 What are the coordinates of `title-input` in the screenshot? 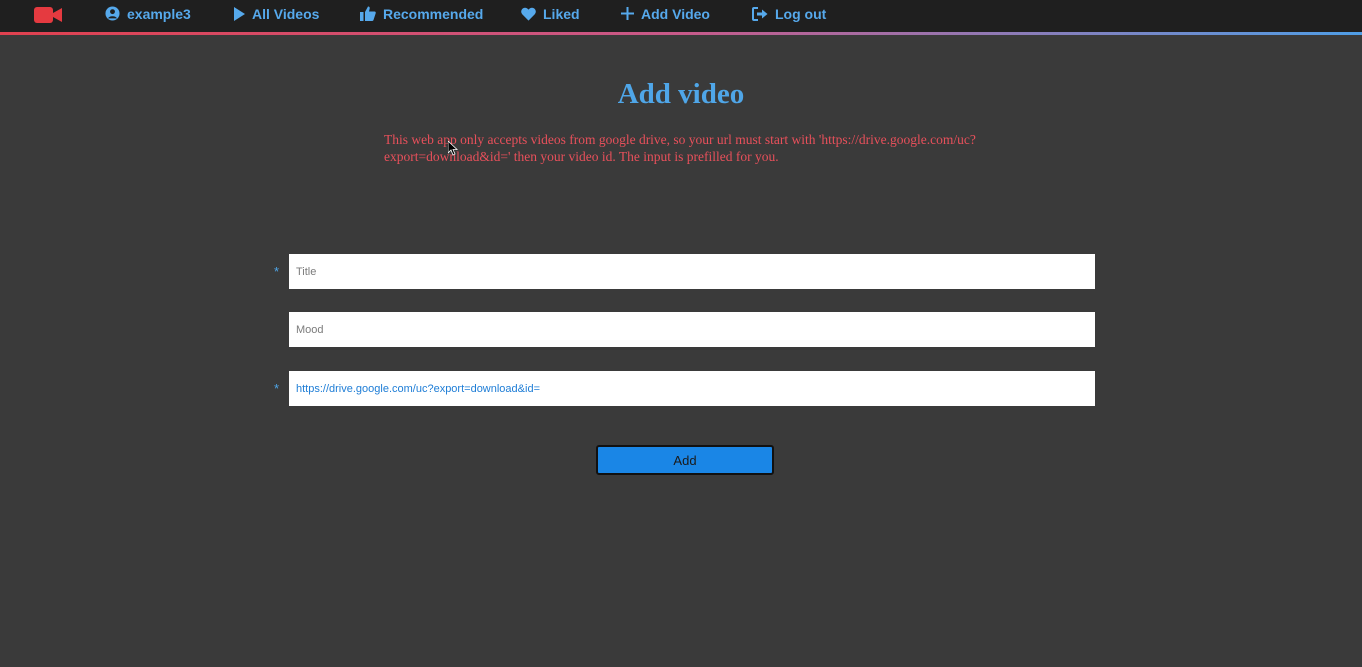 It's located at (692, 271).